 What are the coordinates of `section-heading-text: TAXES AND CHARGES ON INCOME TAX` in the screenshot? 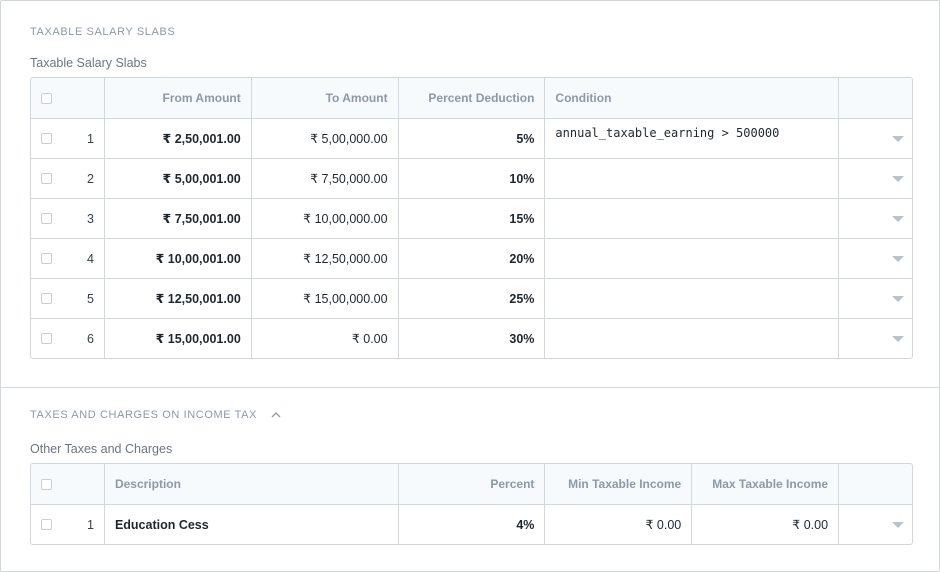 It's located at (144, 415).